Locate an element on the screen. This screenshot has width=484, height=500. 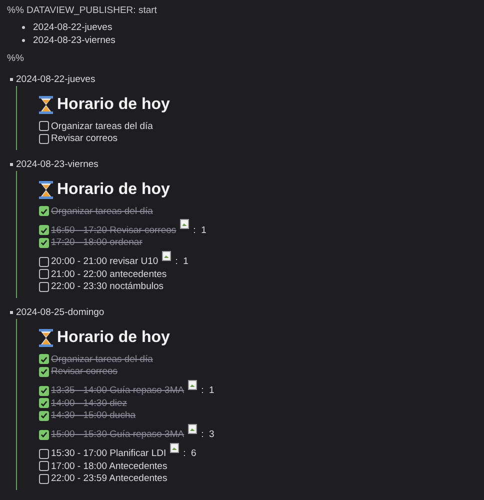
date-heading: 2024-08-23-viernes is located at coordinates (57, 164).